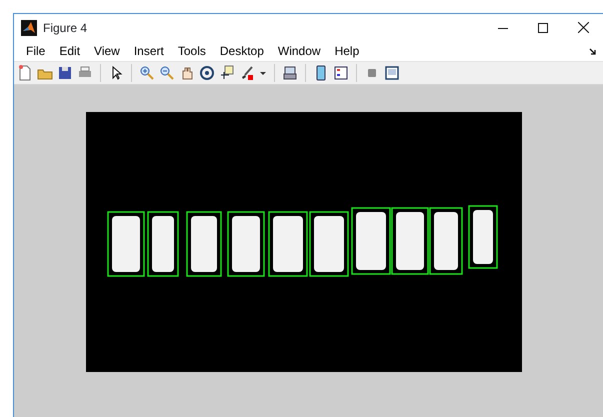 The image size is (603, 417). I want to click on save-button, so click(65, 73).